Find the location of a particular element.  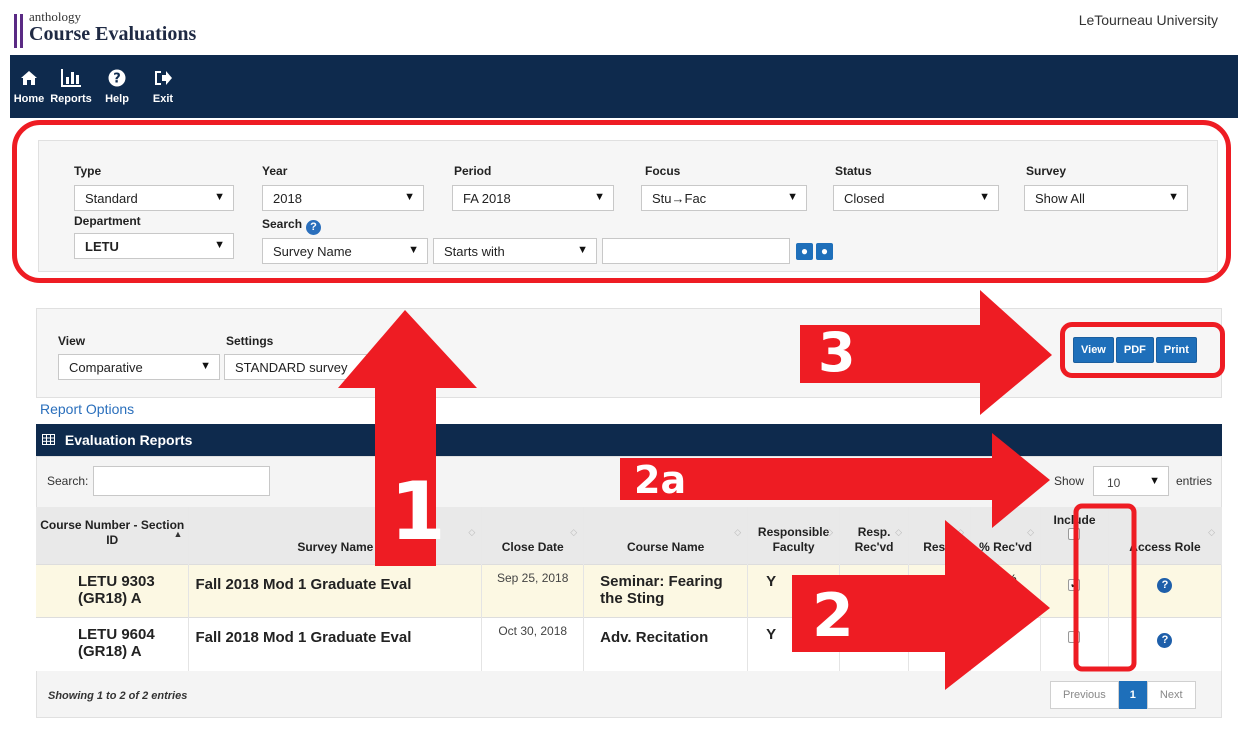

col-resp: Resp. ◇ is located at coordinates (940, 535).